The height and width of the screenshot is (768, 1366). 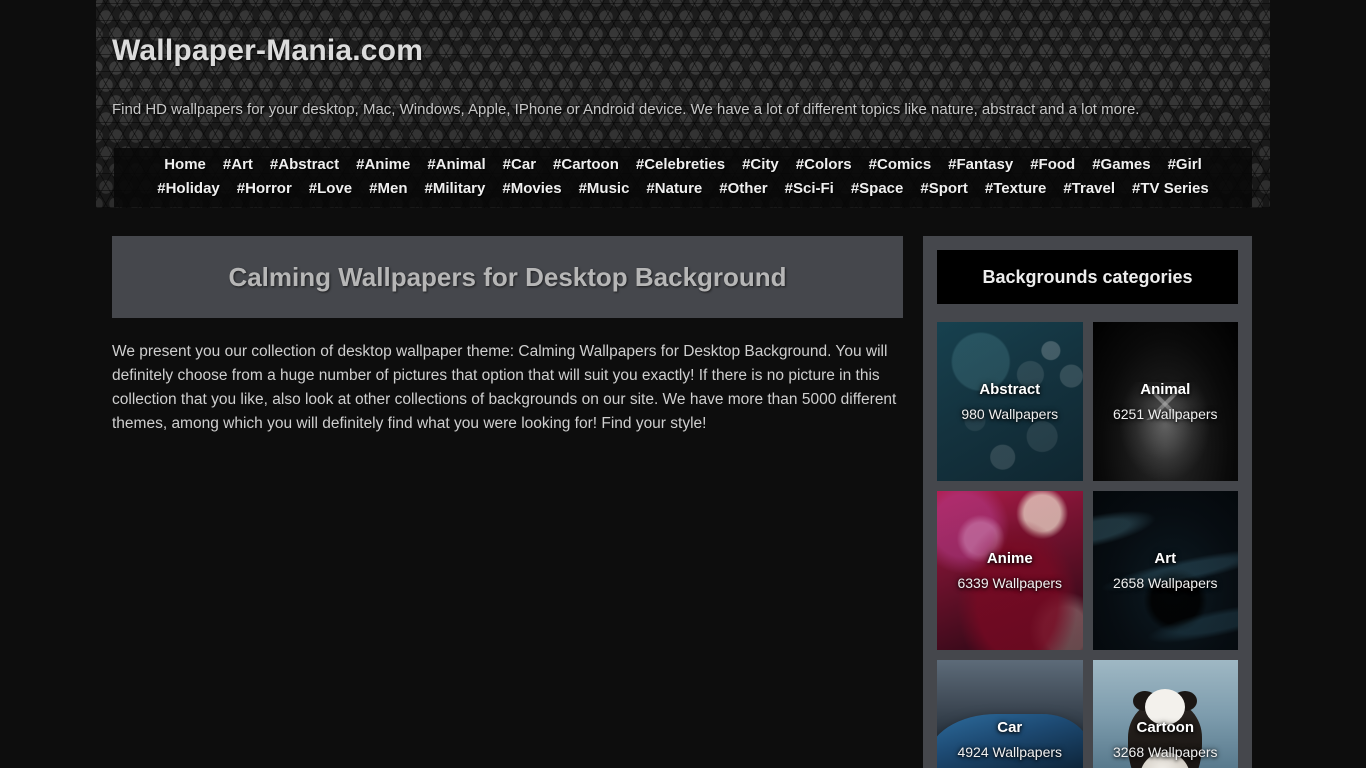 What do you see at coordinates (1010, 583) in the screenshot?
I see `category-wallpaper-count: 6339 Wallpapers` at bounding box center [1010, 583].